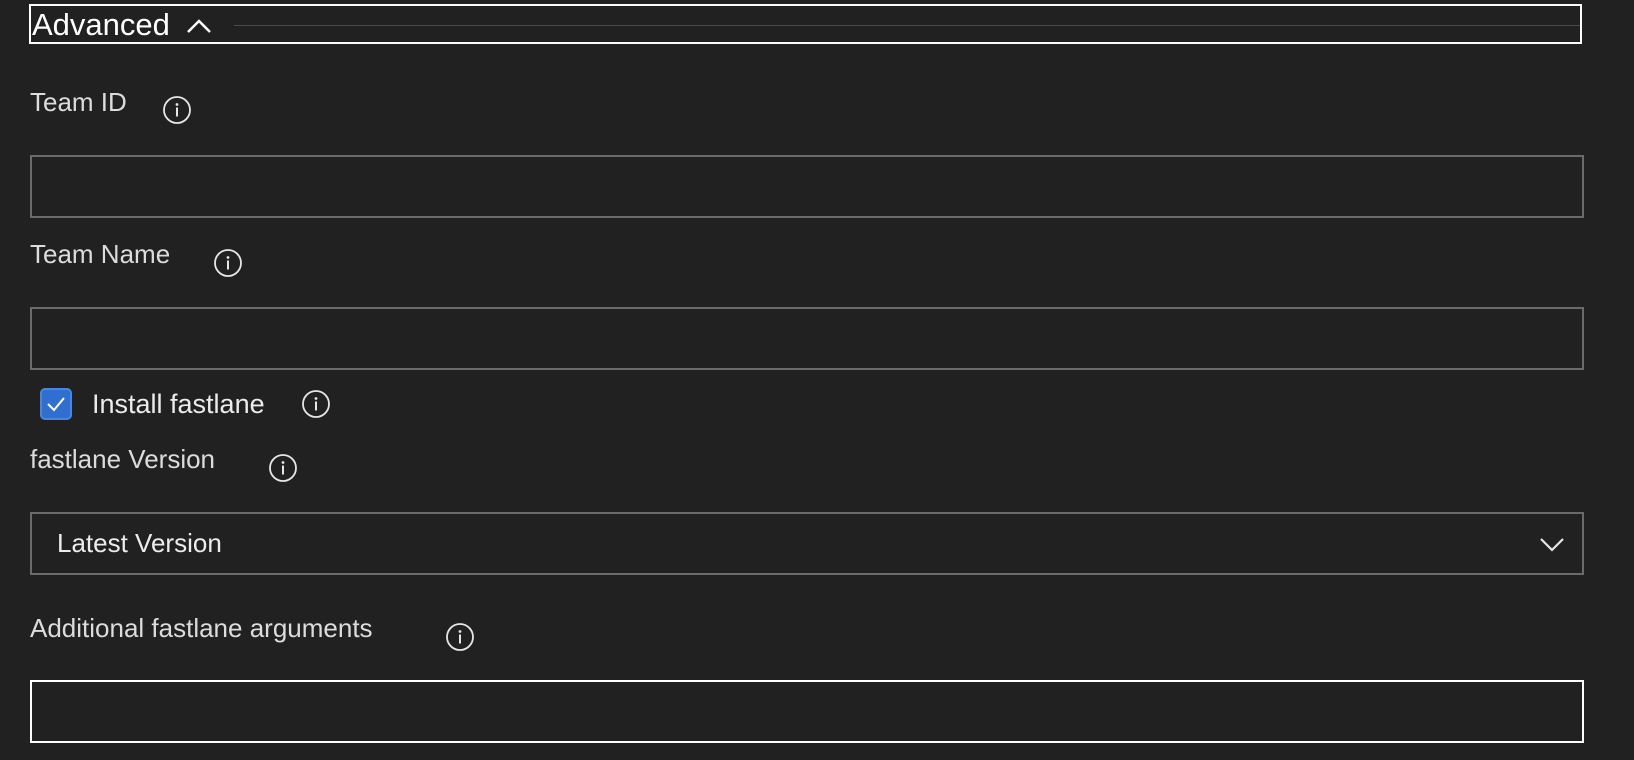 The image size is (1634, 760). I want to click on advanced-section-toggle: Advanced, so click(805, 24).